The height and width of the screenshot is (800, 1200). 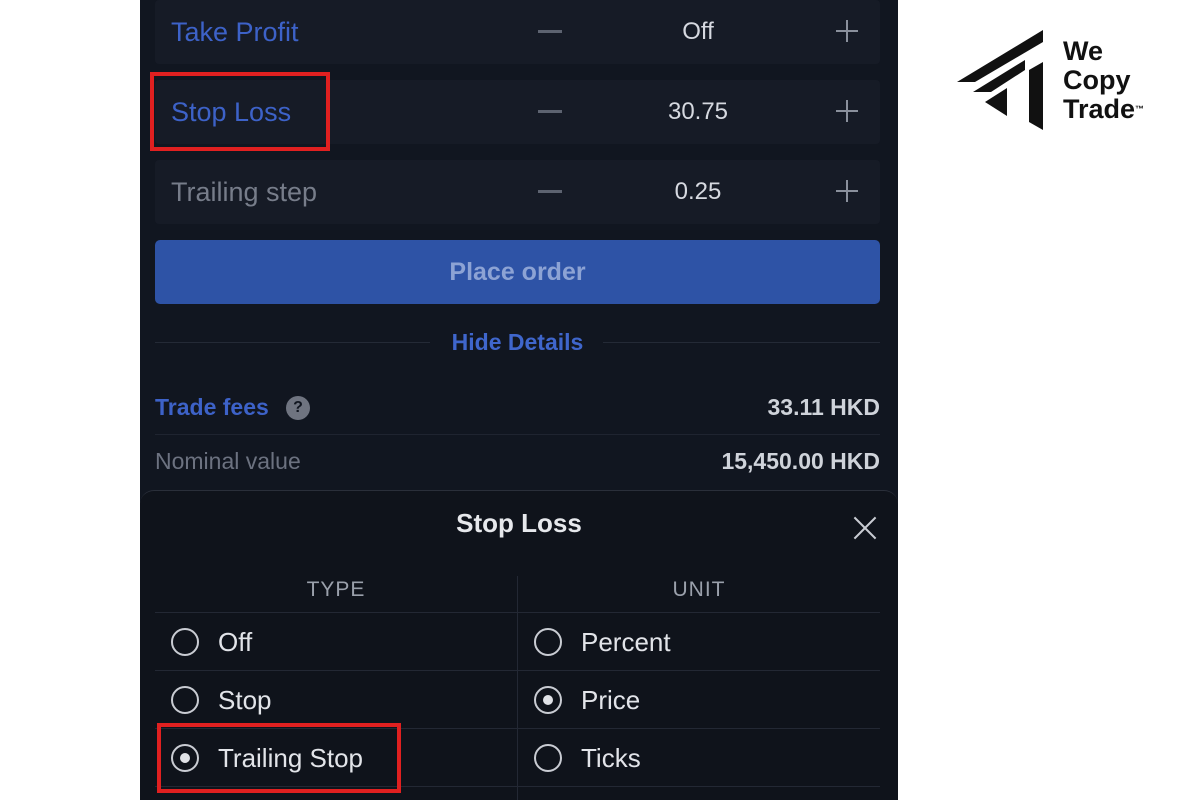 I want to click on take-profit-minus-icon, so click(x=550, y=31).